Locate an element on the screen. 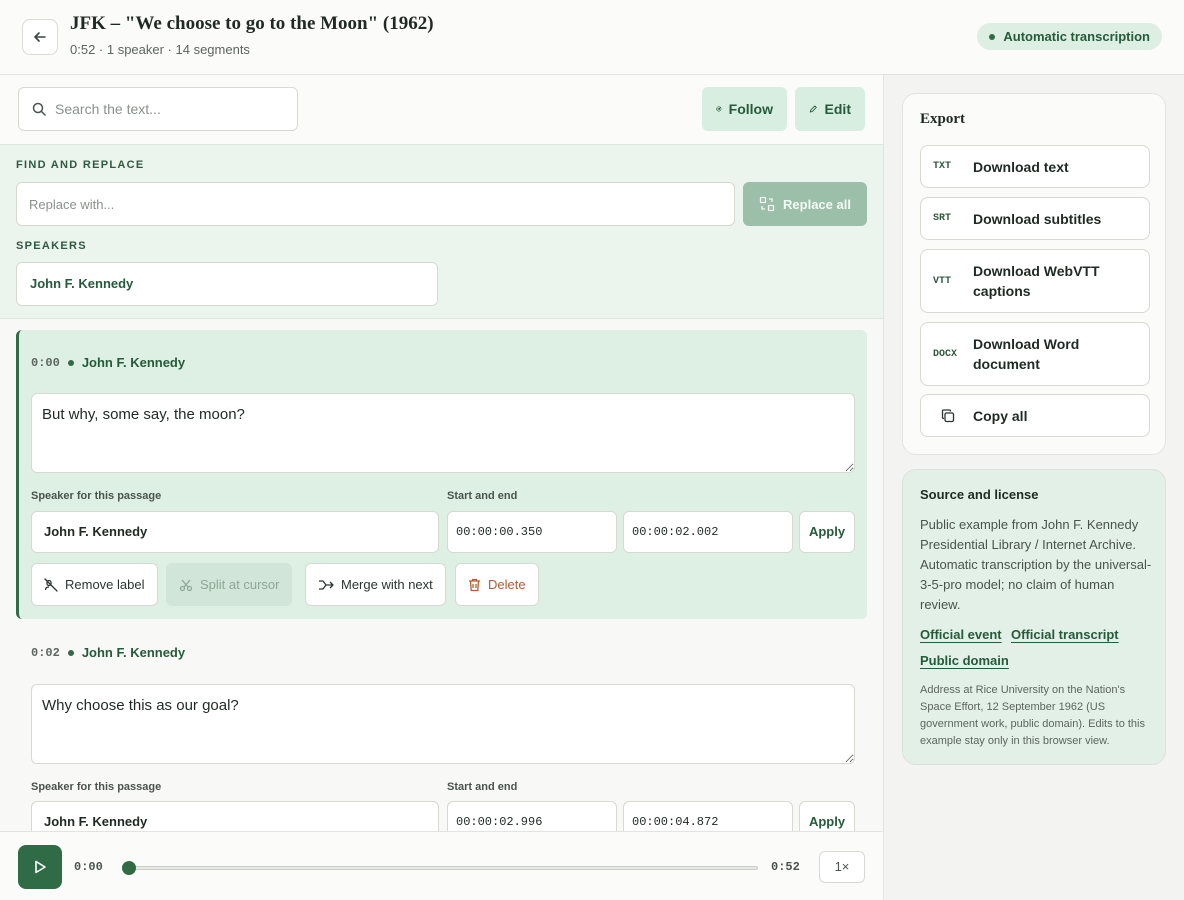 The width and height of the screenshot is (1184, 900). format-tag: VTT is located at coordinates (942, 281).